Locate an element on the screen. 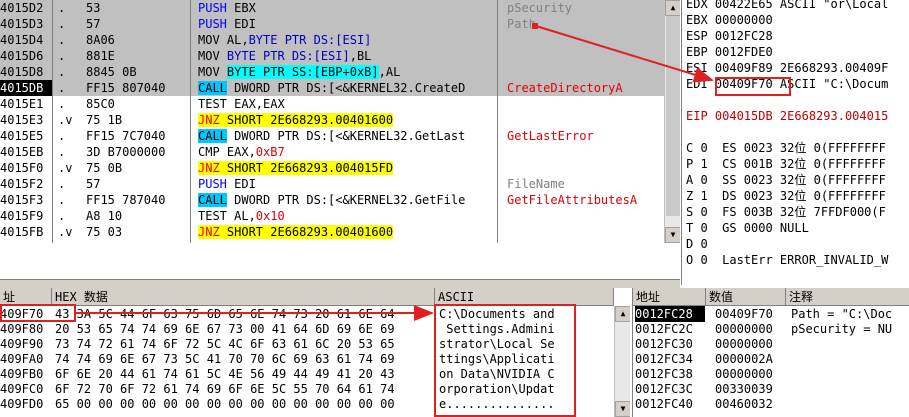  stack-row: 0012FC40 00460032 is located at coordinates (771, 403).